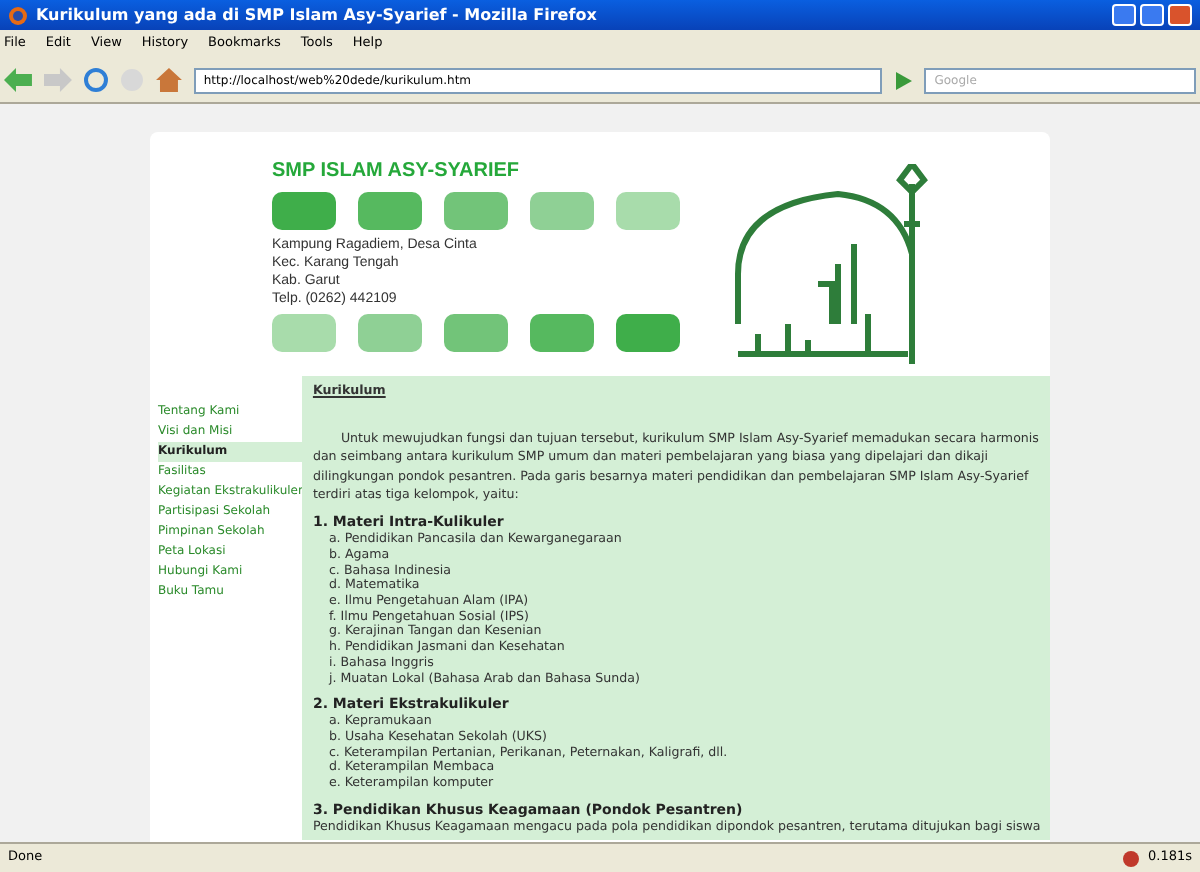 The height and width of the screenshot is (872, 1200). What do you see at coordinates (316, 15) in the screenshot?
I see `window-title: Kurikulum yang ada di SMP Islam Asy-Syarief - Mozilla Firefox` at bounding box center [316, 15].